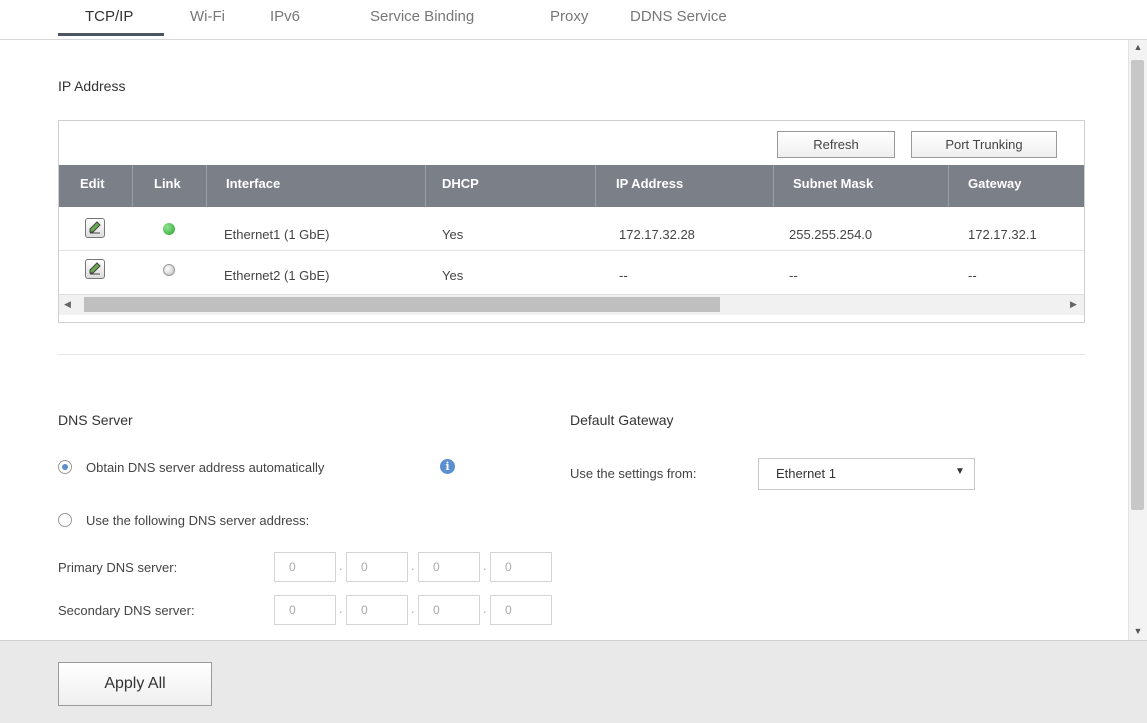 This screenshot has width=1147, height=723. What do you see at coordinates (205, 467) in the screenshot?
I see `dns-auto-label: Obtain DNS server address automatically` at bounding box center [205, 467].